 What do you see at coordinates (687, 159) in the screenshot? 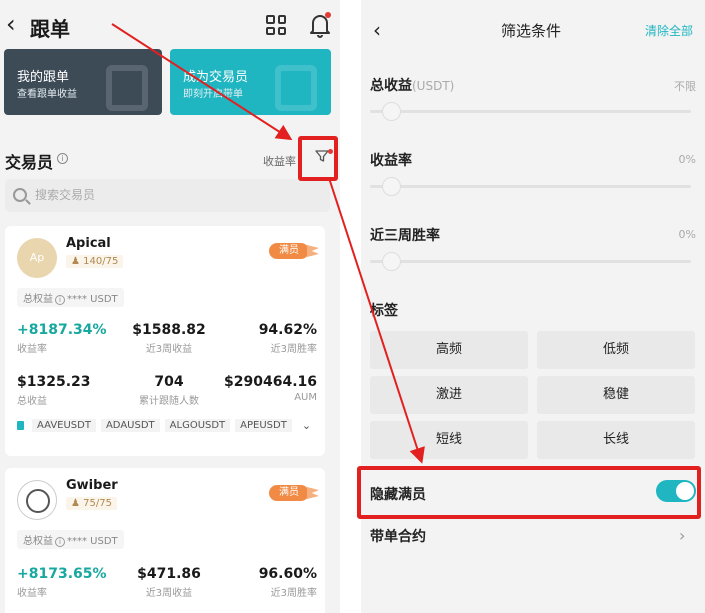
I see `filter-value: 0%` at bounding box center [687, 159].